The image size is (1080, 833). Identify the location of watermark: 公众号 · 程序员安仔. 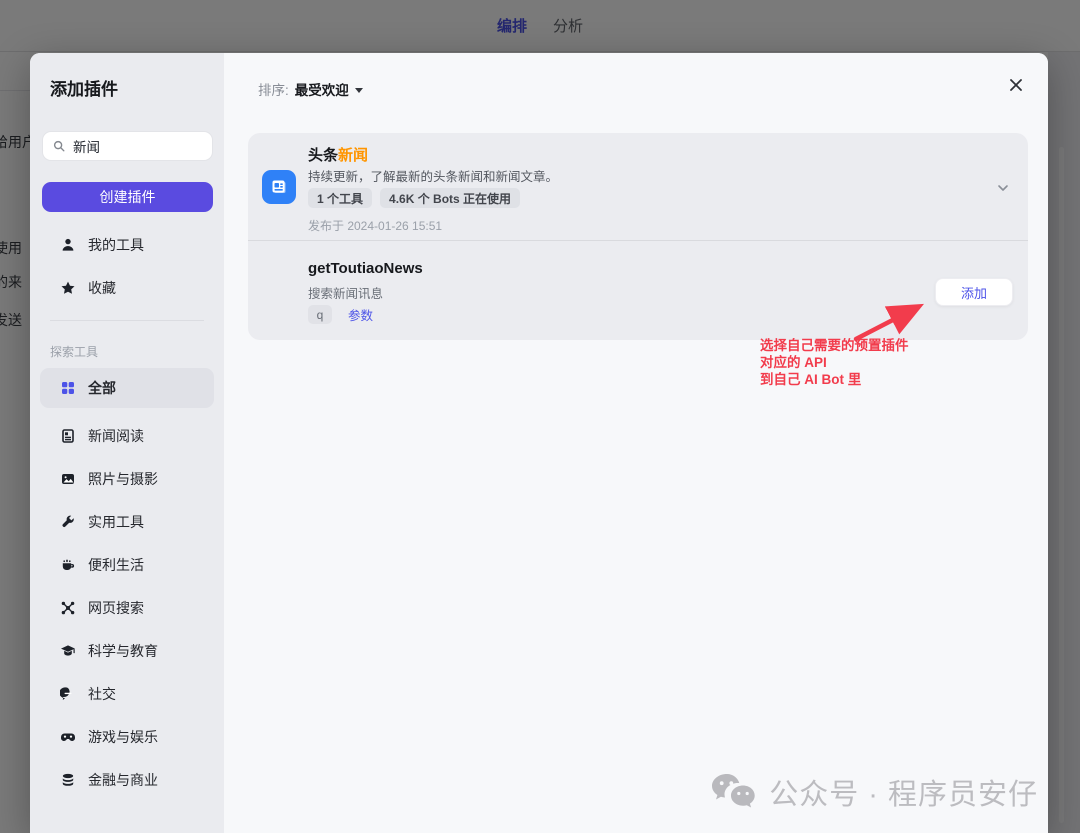
(873, 792).